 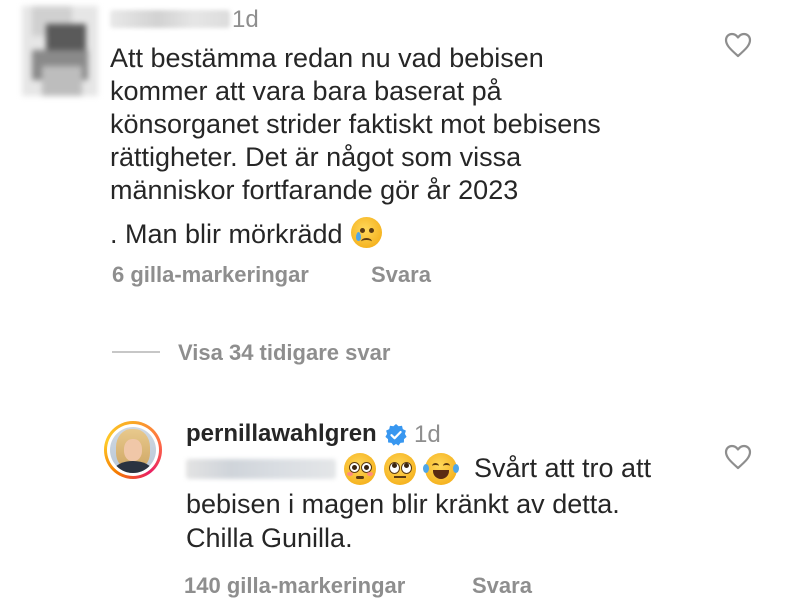 What do you see at coordinates (403, 504) in the screenshot?
I see `reply-line: bebisen i magen blir kränkt av detta.` at bounding box center [403, 504].